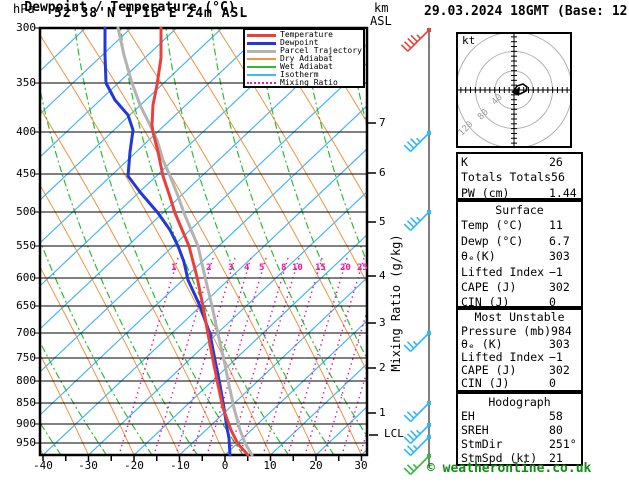 The height and width of the screenshot is (486, 629). I want to click on mixing-ratio-value: 20, so click(345, 268).